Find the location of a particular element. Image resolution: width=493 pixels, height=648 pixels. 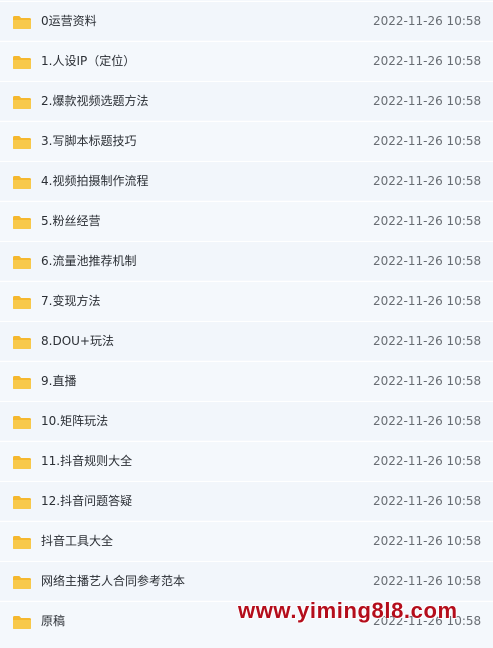

list-item: 4.视频拍摄制作流程 2022-11-26 10:58 is located at coordinates (246, 180).